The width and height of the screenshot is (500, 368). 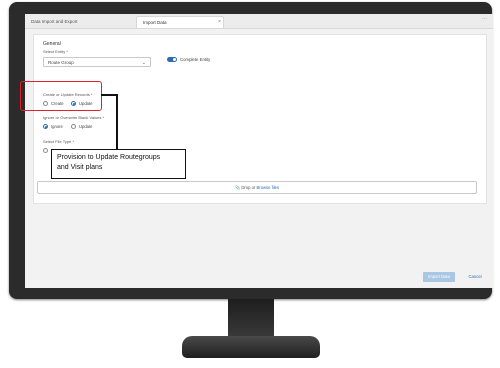 I want to click on tab-data-import-export: Data Import and Export, so click(x=81, y=21).